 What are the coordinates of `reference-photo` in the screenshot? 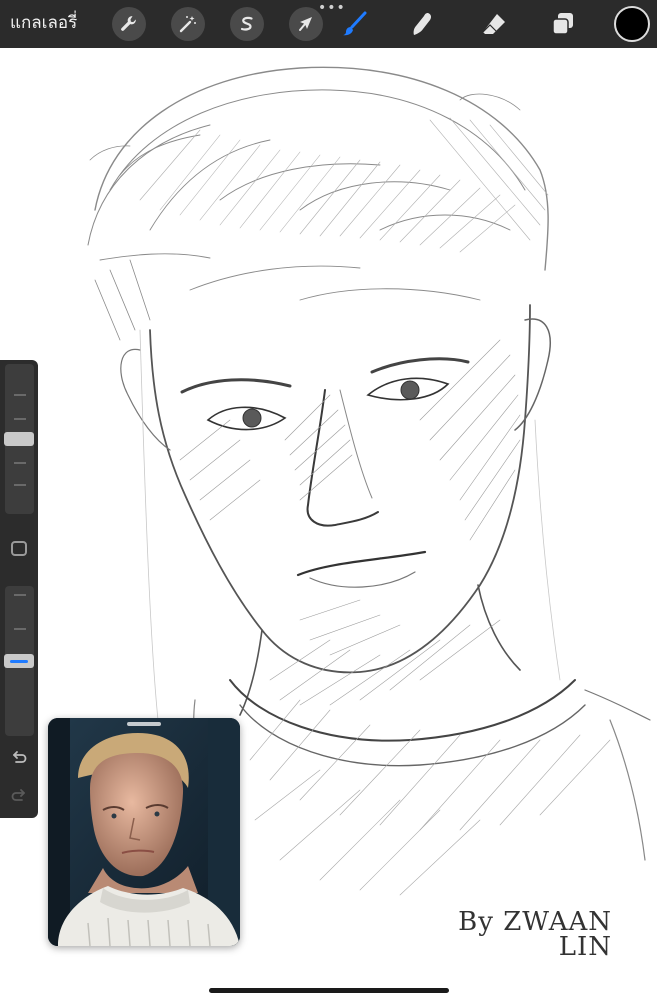 It's located at (144, 832).